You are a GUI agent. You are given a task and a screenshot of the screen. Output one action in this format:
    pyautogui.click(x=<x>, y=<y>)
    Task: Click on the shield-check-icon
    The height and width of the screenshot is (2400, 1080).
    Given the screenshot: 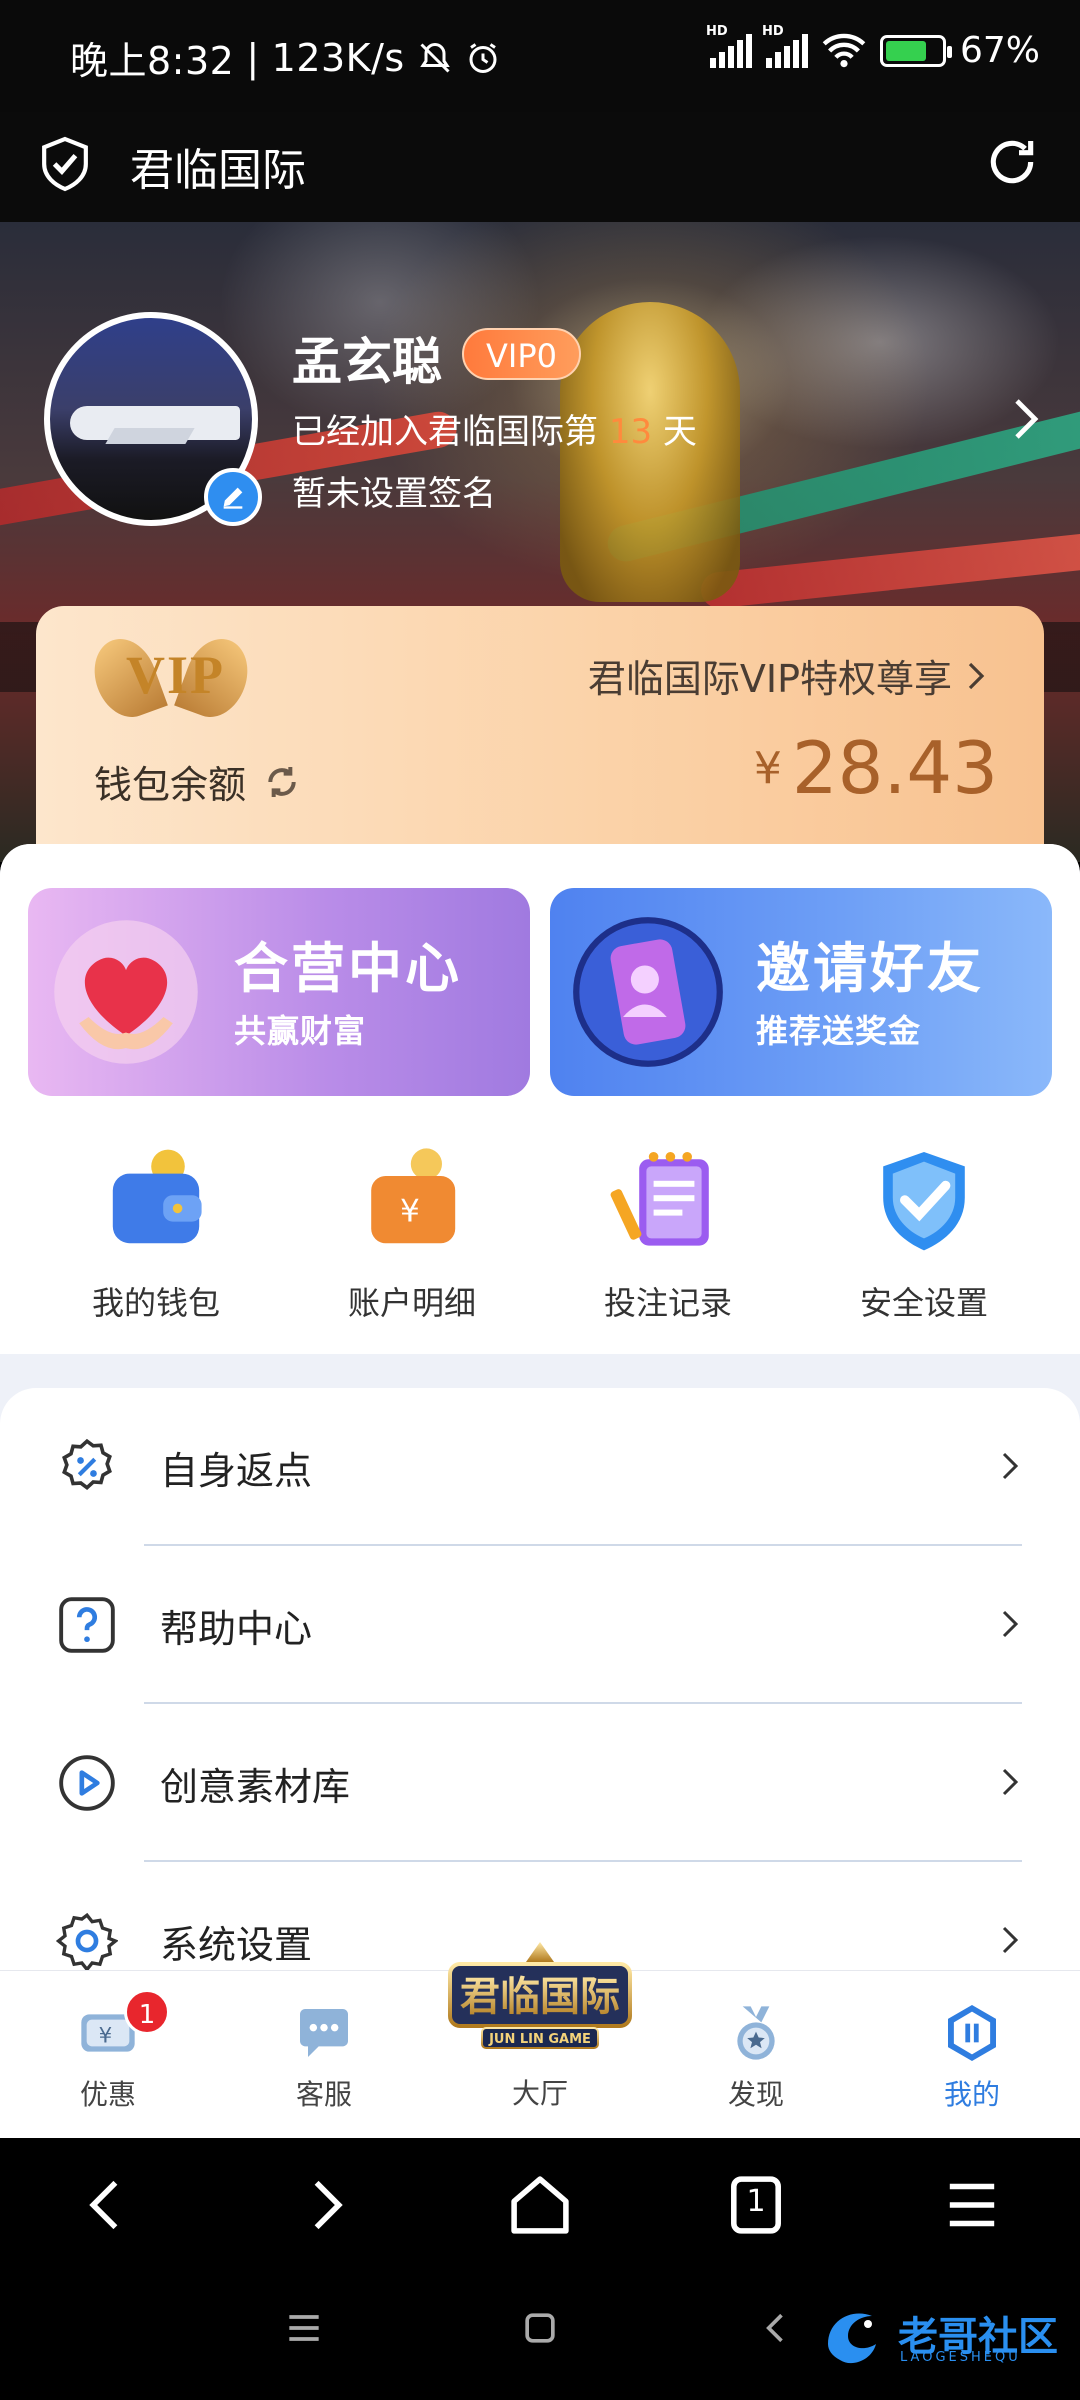 What is the action you would take?
    pyautogui.click(x=65, y=164)
    